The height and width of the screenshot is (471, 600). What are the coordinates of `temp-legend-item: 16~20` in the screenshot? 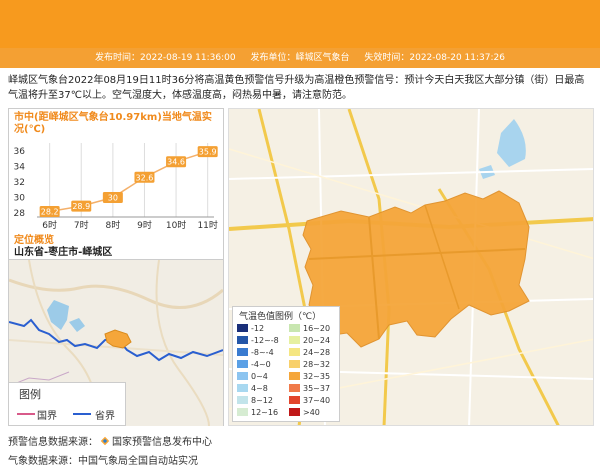 It's located at (309, 329).